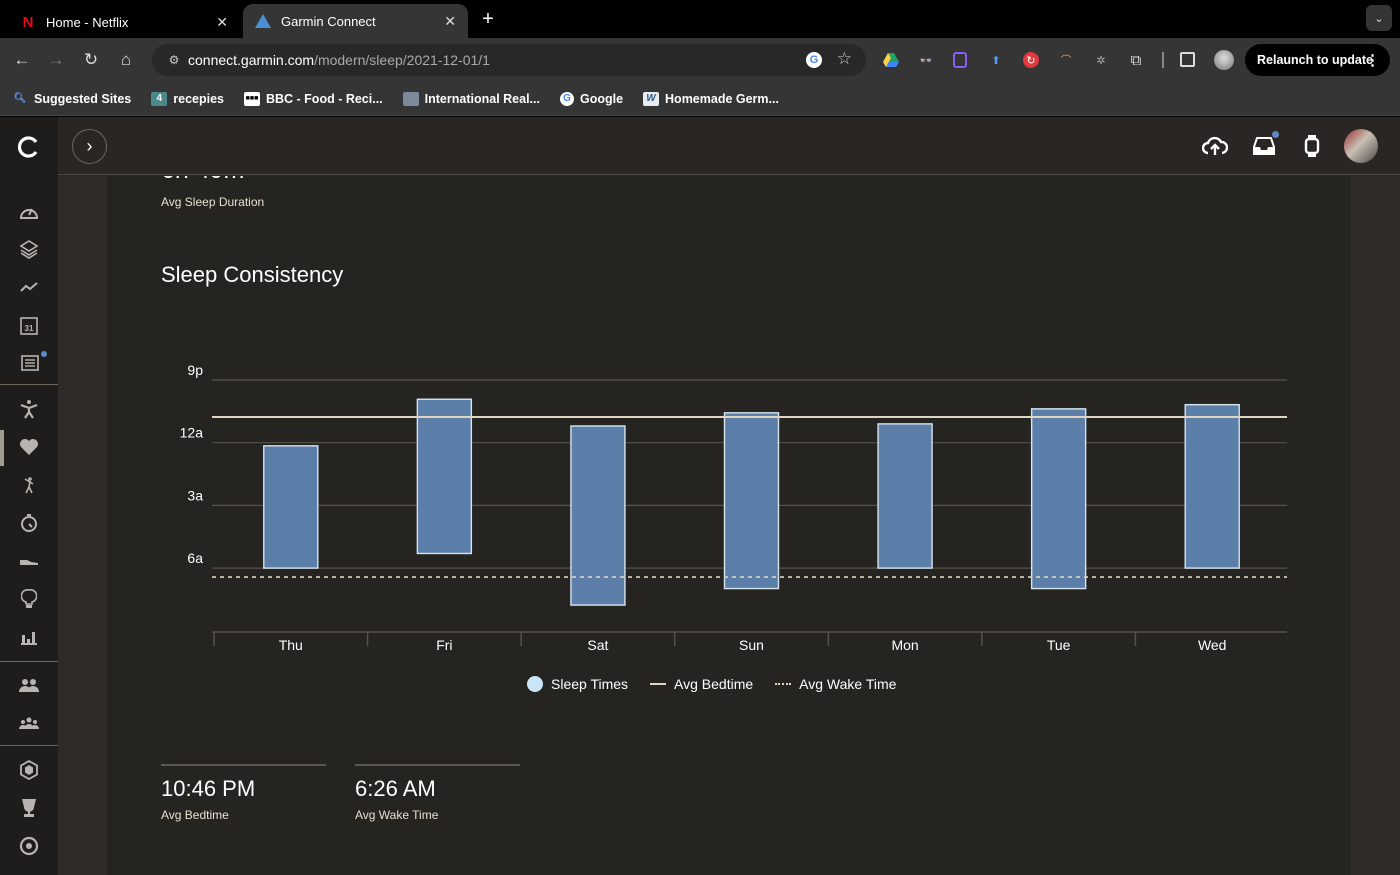 The image size is (1400, 875). I want to click on layers-icon, so click(29, 249).